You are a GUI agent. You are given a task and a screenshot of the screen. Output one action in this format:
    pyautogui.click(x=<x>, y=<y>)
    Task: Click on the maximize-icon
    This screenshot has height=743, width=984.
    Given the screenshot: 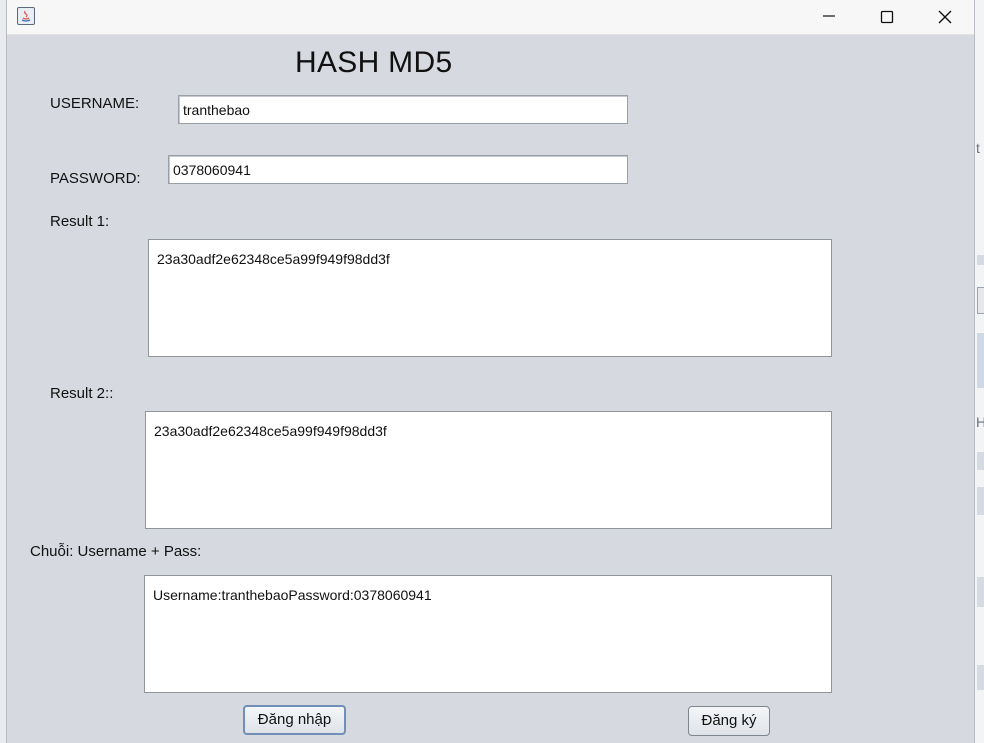 What is the action you would take?
    pyautogui.click(x=887, y=17)
    